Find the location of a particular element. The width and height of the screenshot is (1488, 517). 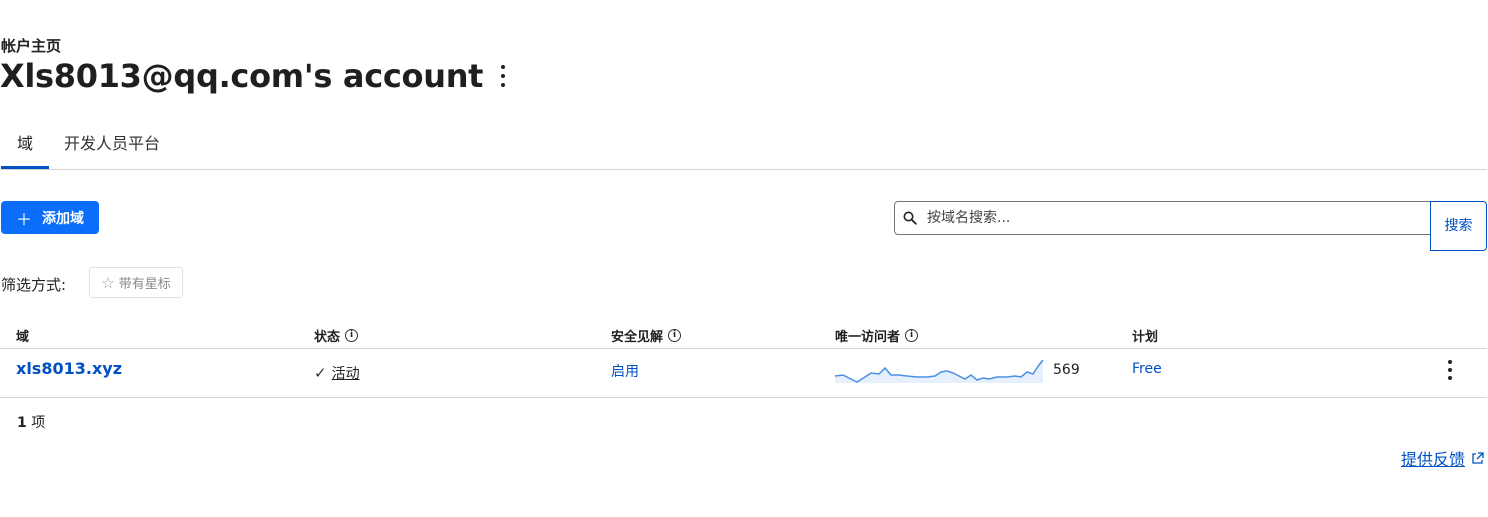

plan-link: Free is located at coordinates (1147, 369).